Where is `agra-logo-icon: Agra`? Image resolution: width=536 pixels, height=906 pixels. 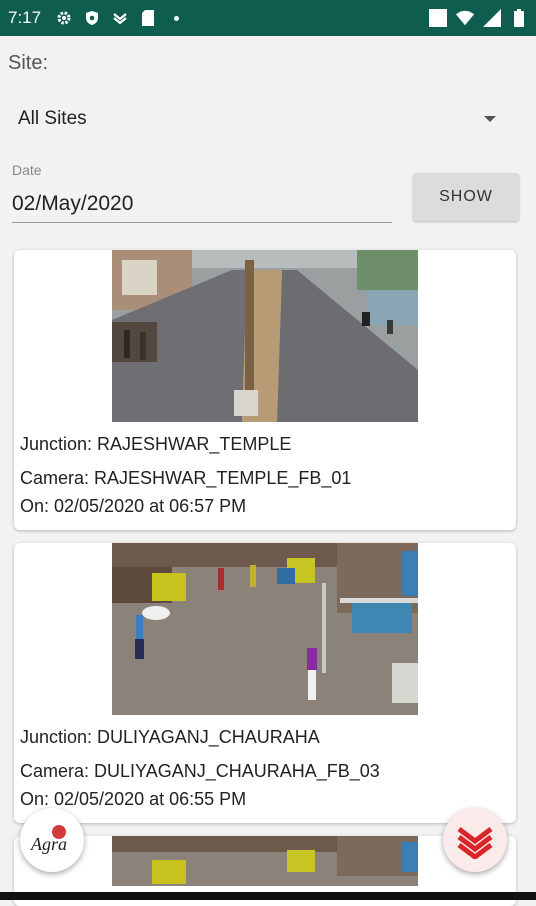 agra-logo-icon: Agra is located at coordinates (48, 839).